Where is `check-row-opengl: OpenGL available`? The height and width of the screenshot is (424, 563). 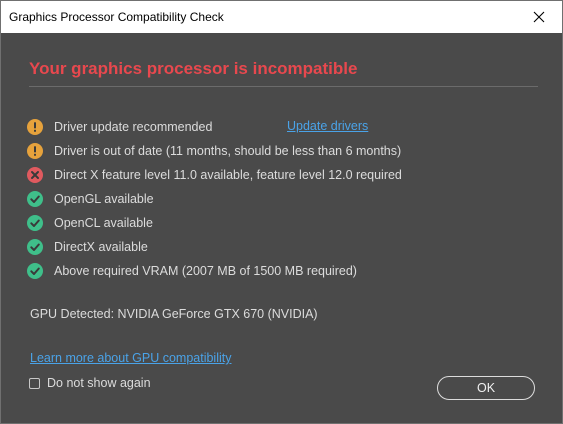
check-row-opengl: OpenGL available is located at coordinates (90, 199).